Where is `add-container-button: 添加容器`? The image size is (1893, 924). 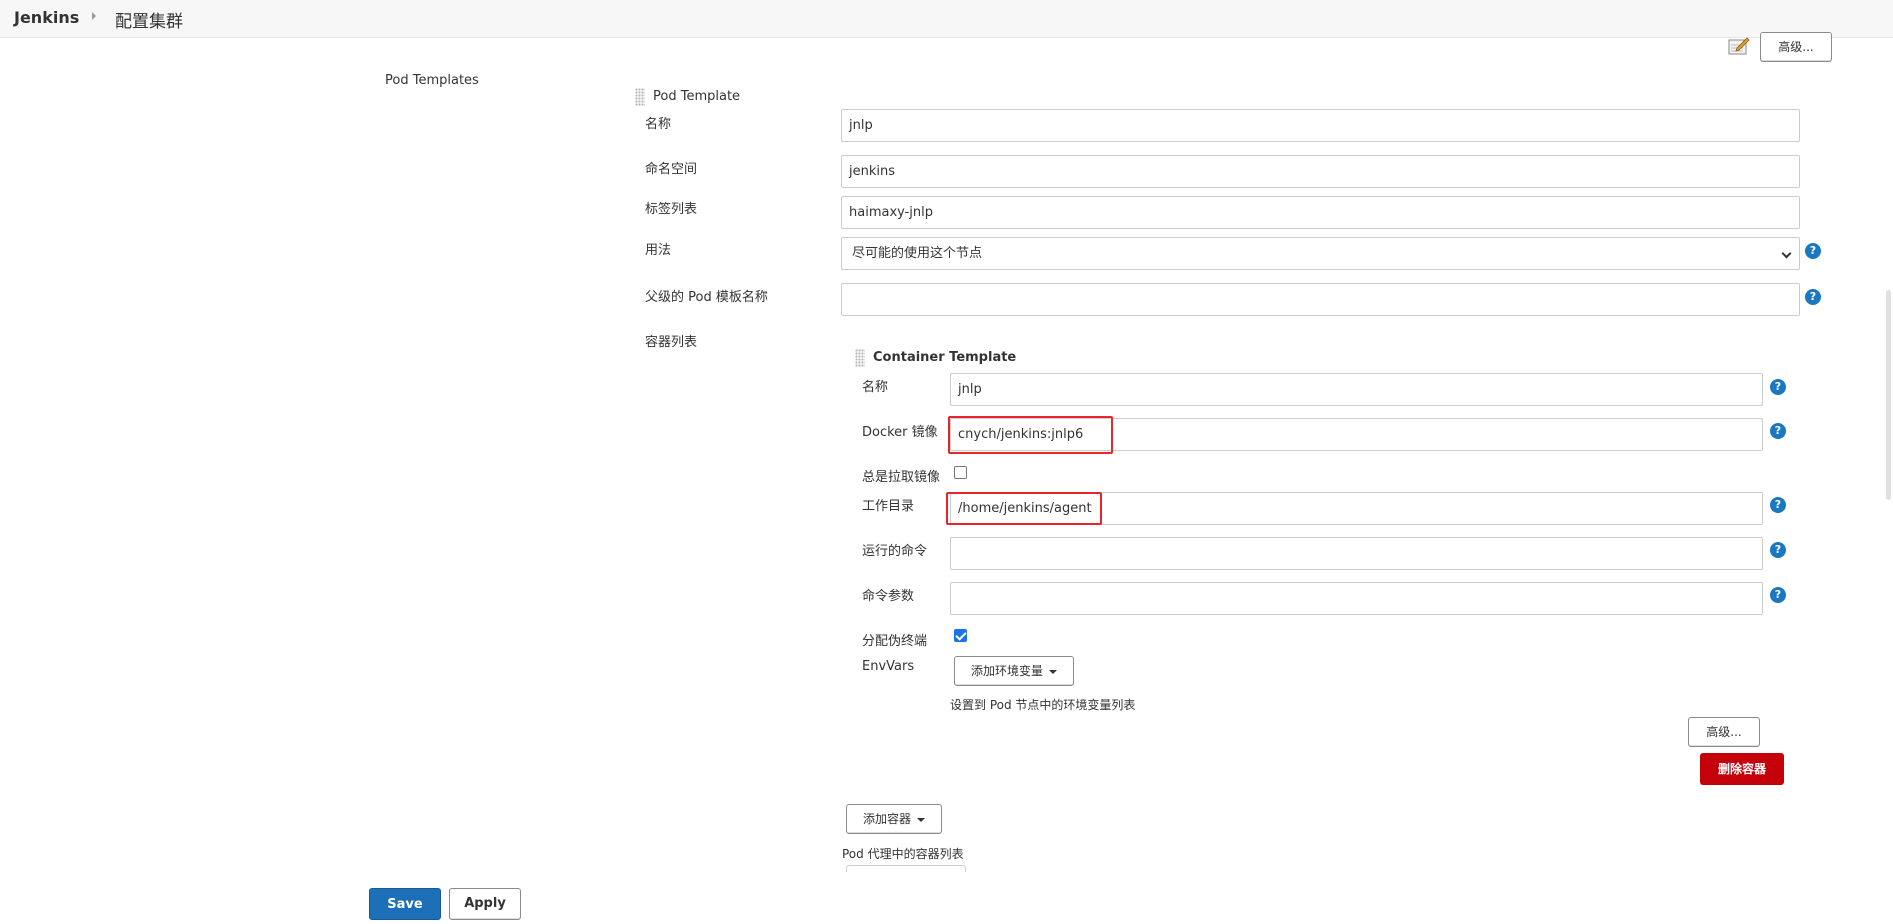
add-container-button: 添加容器 is located at coordinates (894, 819).